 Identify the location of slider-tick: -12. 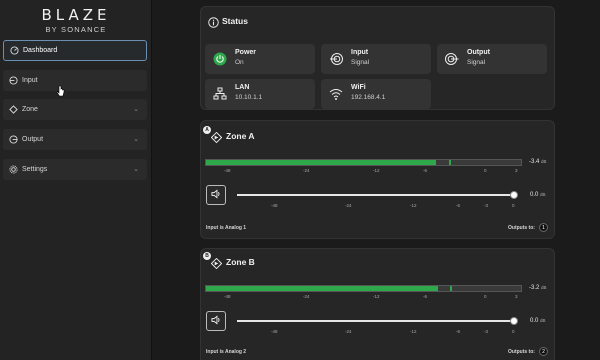
(413, 331).